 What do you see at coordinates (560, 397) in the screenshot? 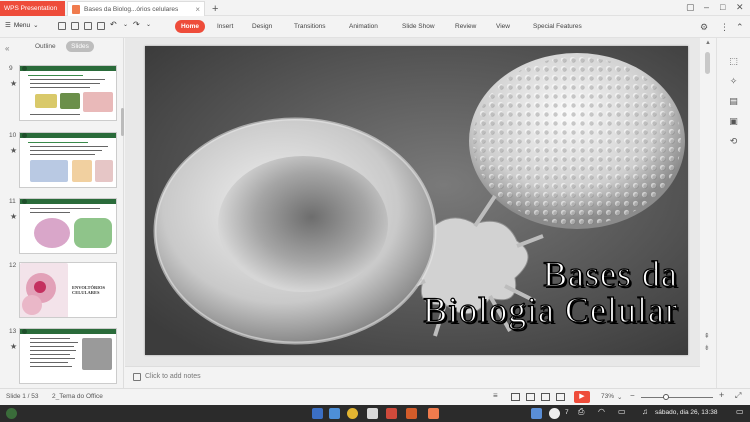
I see `presenter-view-icon` at bounding box center [560, 397].